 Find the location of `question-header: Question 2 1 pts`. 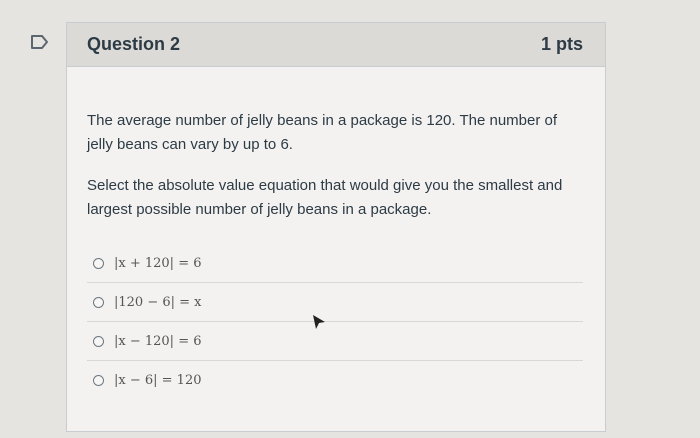

question-header: Question 2 1 pts is located at coordinates (336, 45).